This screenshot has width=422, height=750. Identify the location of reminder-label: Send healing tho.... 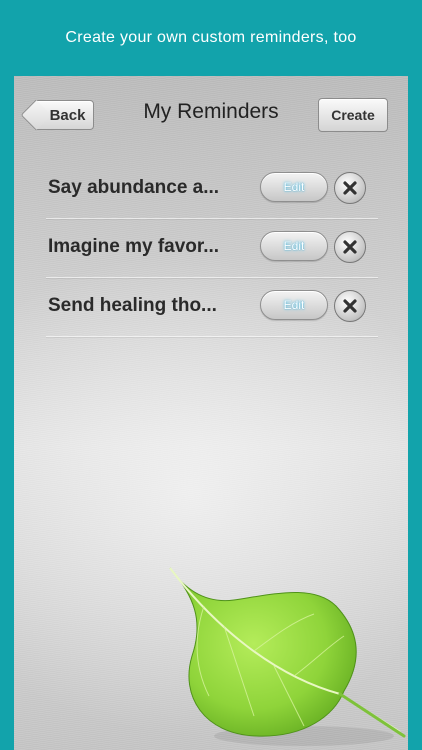
(132, 305).